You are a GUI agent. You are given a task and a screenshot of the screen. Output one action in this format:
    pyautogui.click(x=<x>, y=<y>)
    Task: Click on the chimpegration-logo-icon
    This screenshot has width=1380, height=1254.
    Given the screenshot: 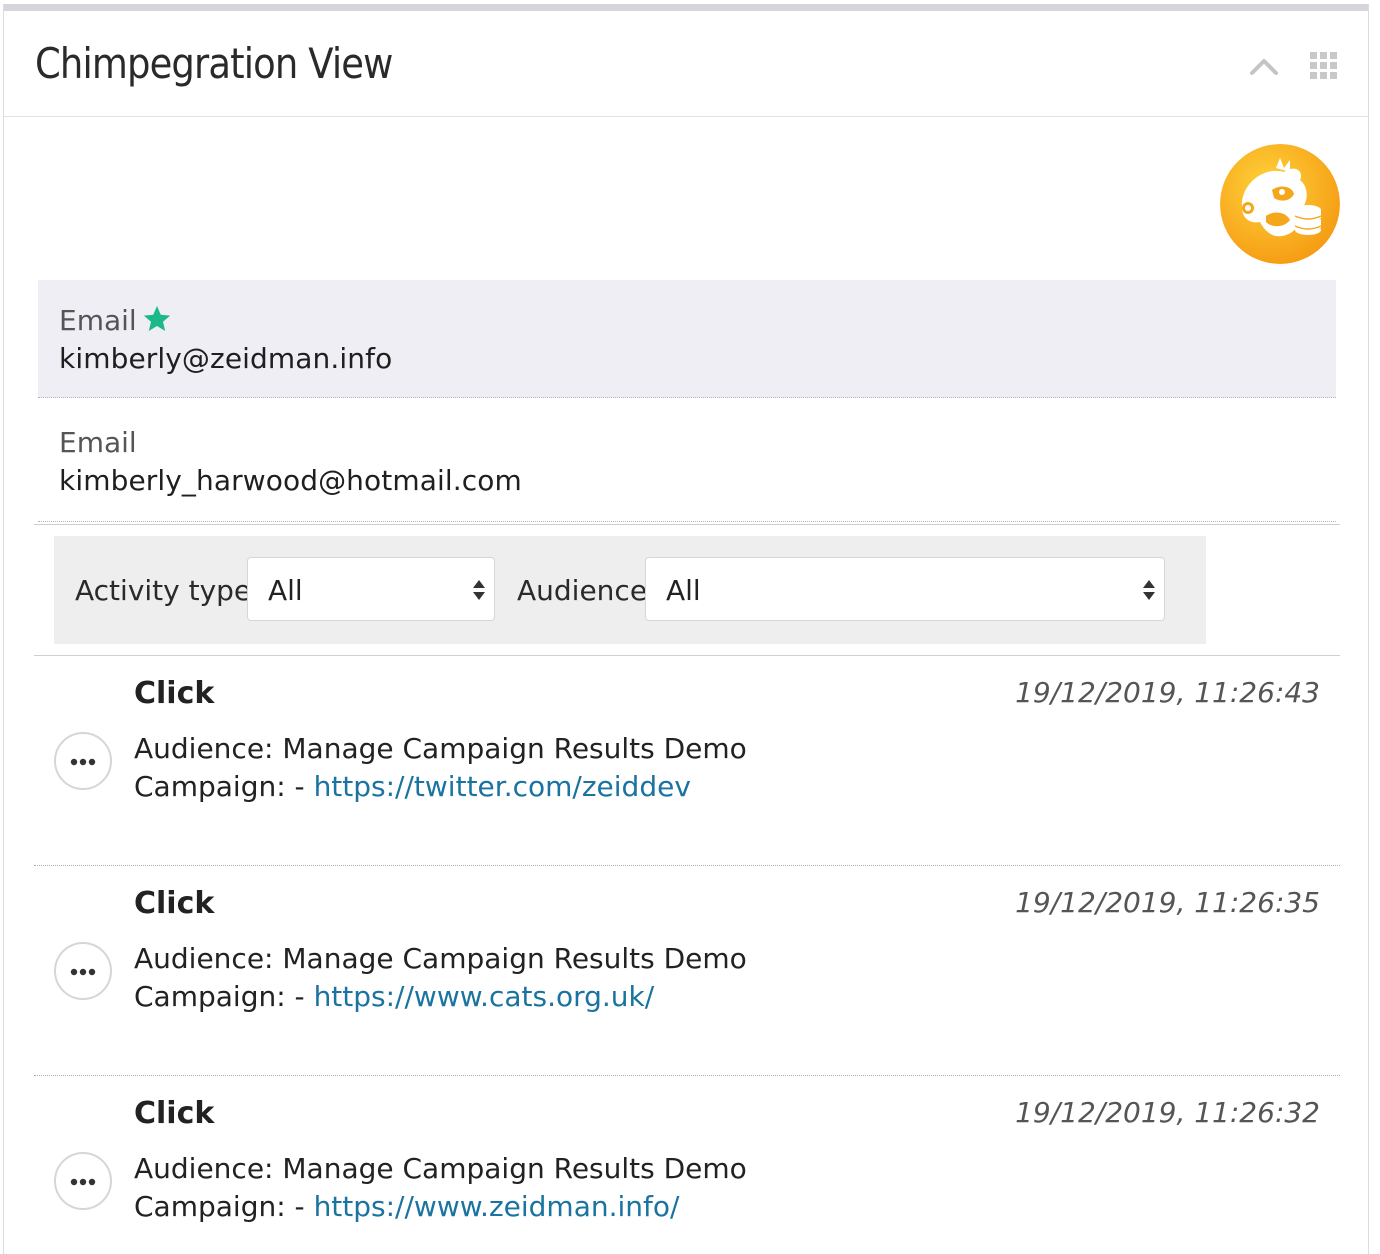 What is the action you would take?
    pyautogui.click(x=1280, y=204)
    